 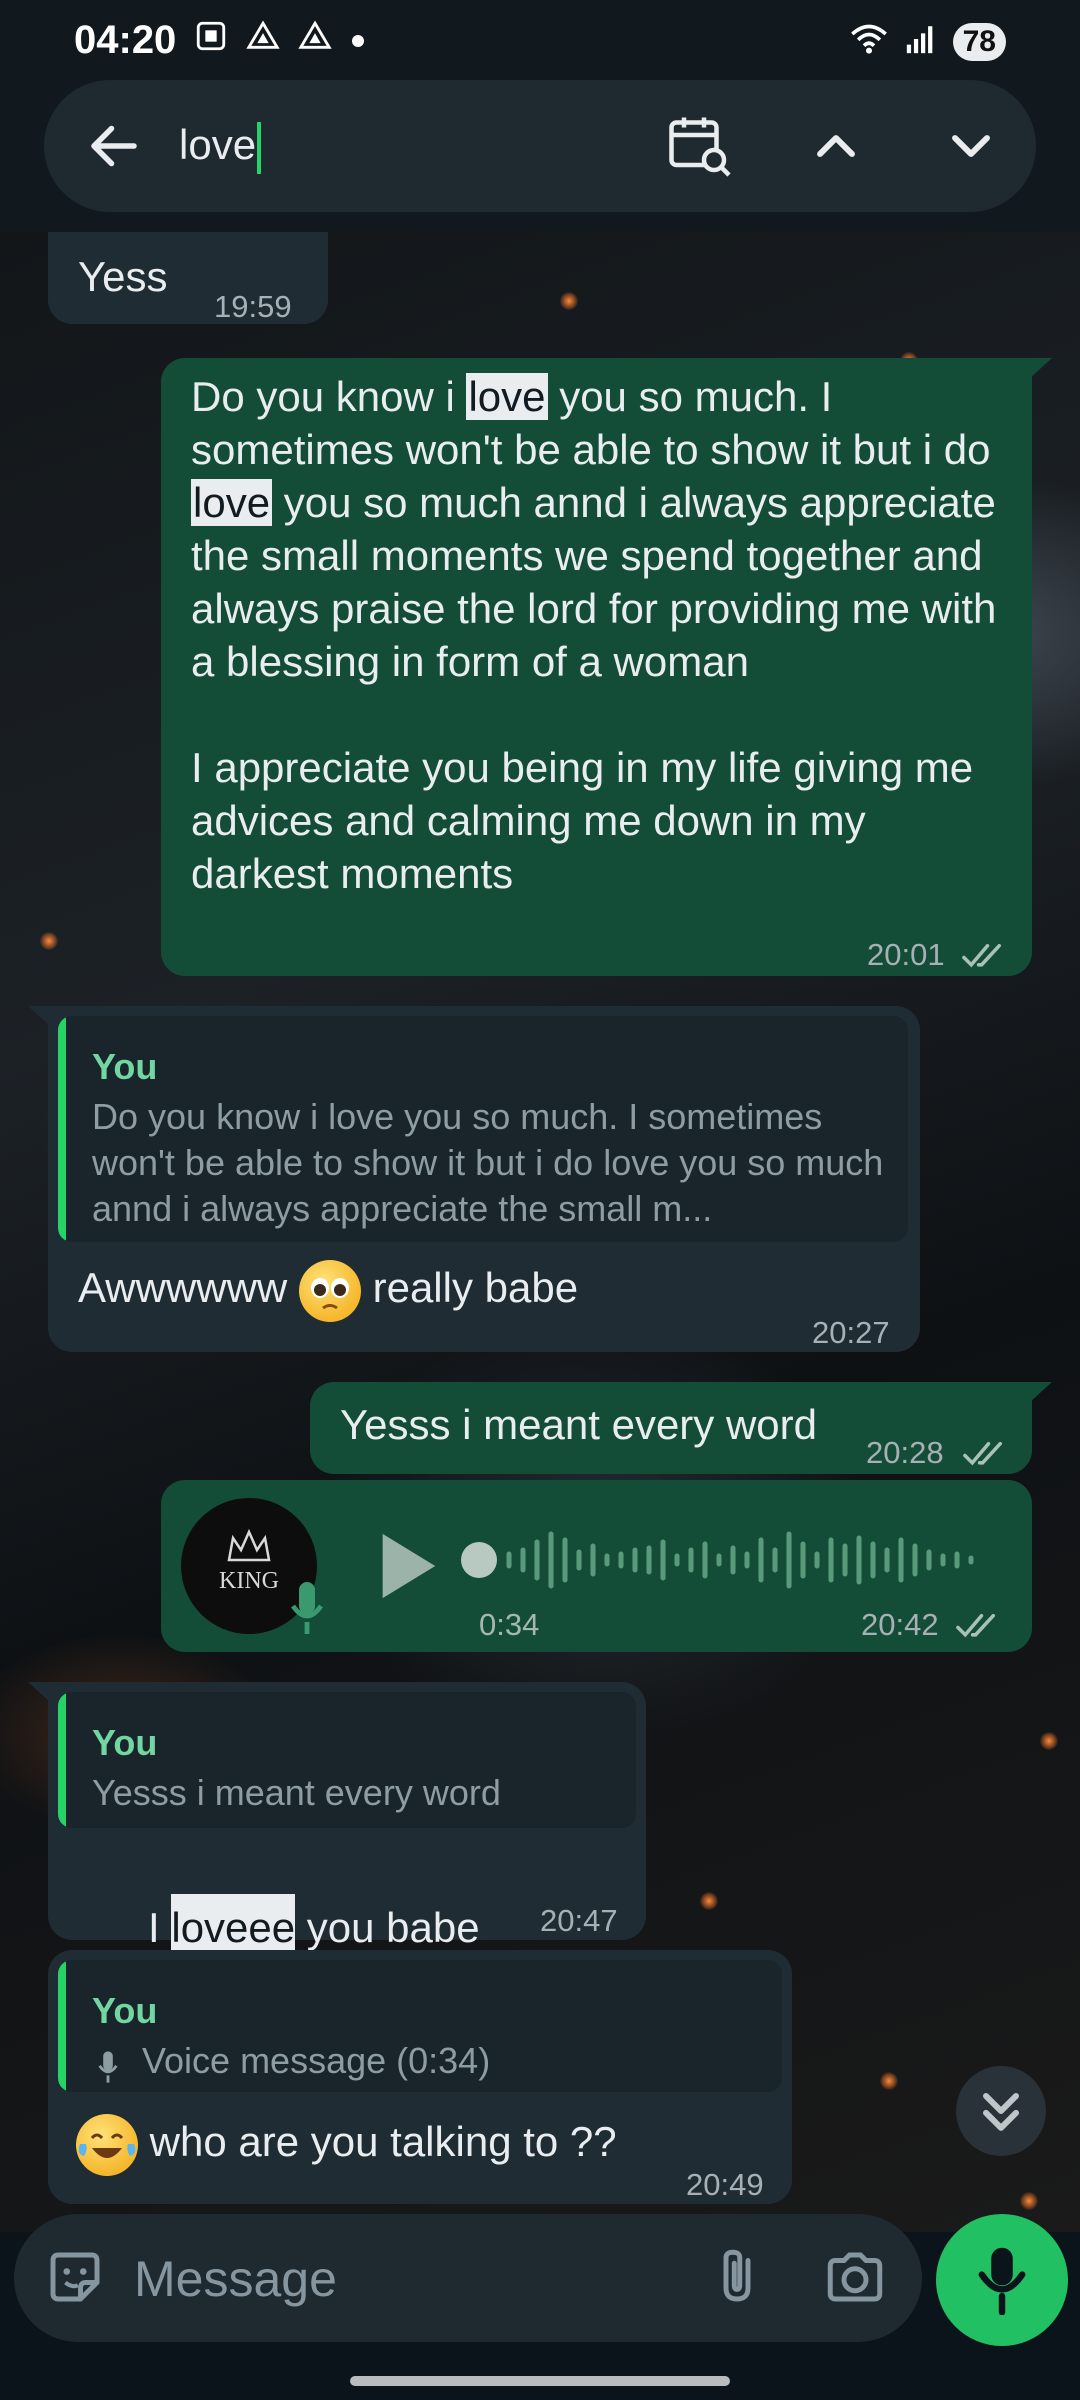 What do you see at coordinates (125, 39) in the screenshot?
I see `clock: 04:20` at bounding box center [125, 39].